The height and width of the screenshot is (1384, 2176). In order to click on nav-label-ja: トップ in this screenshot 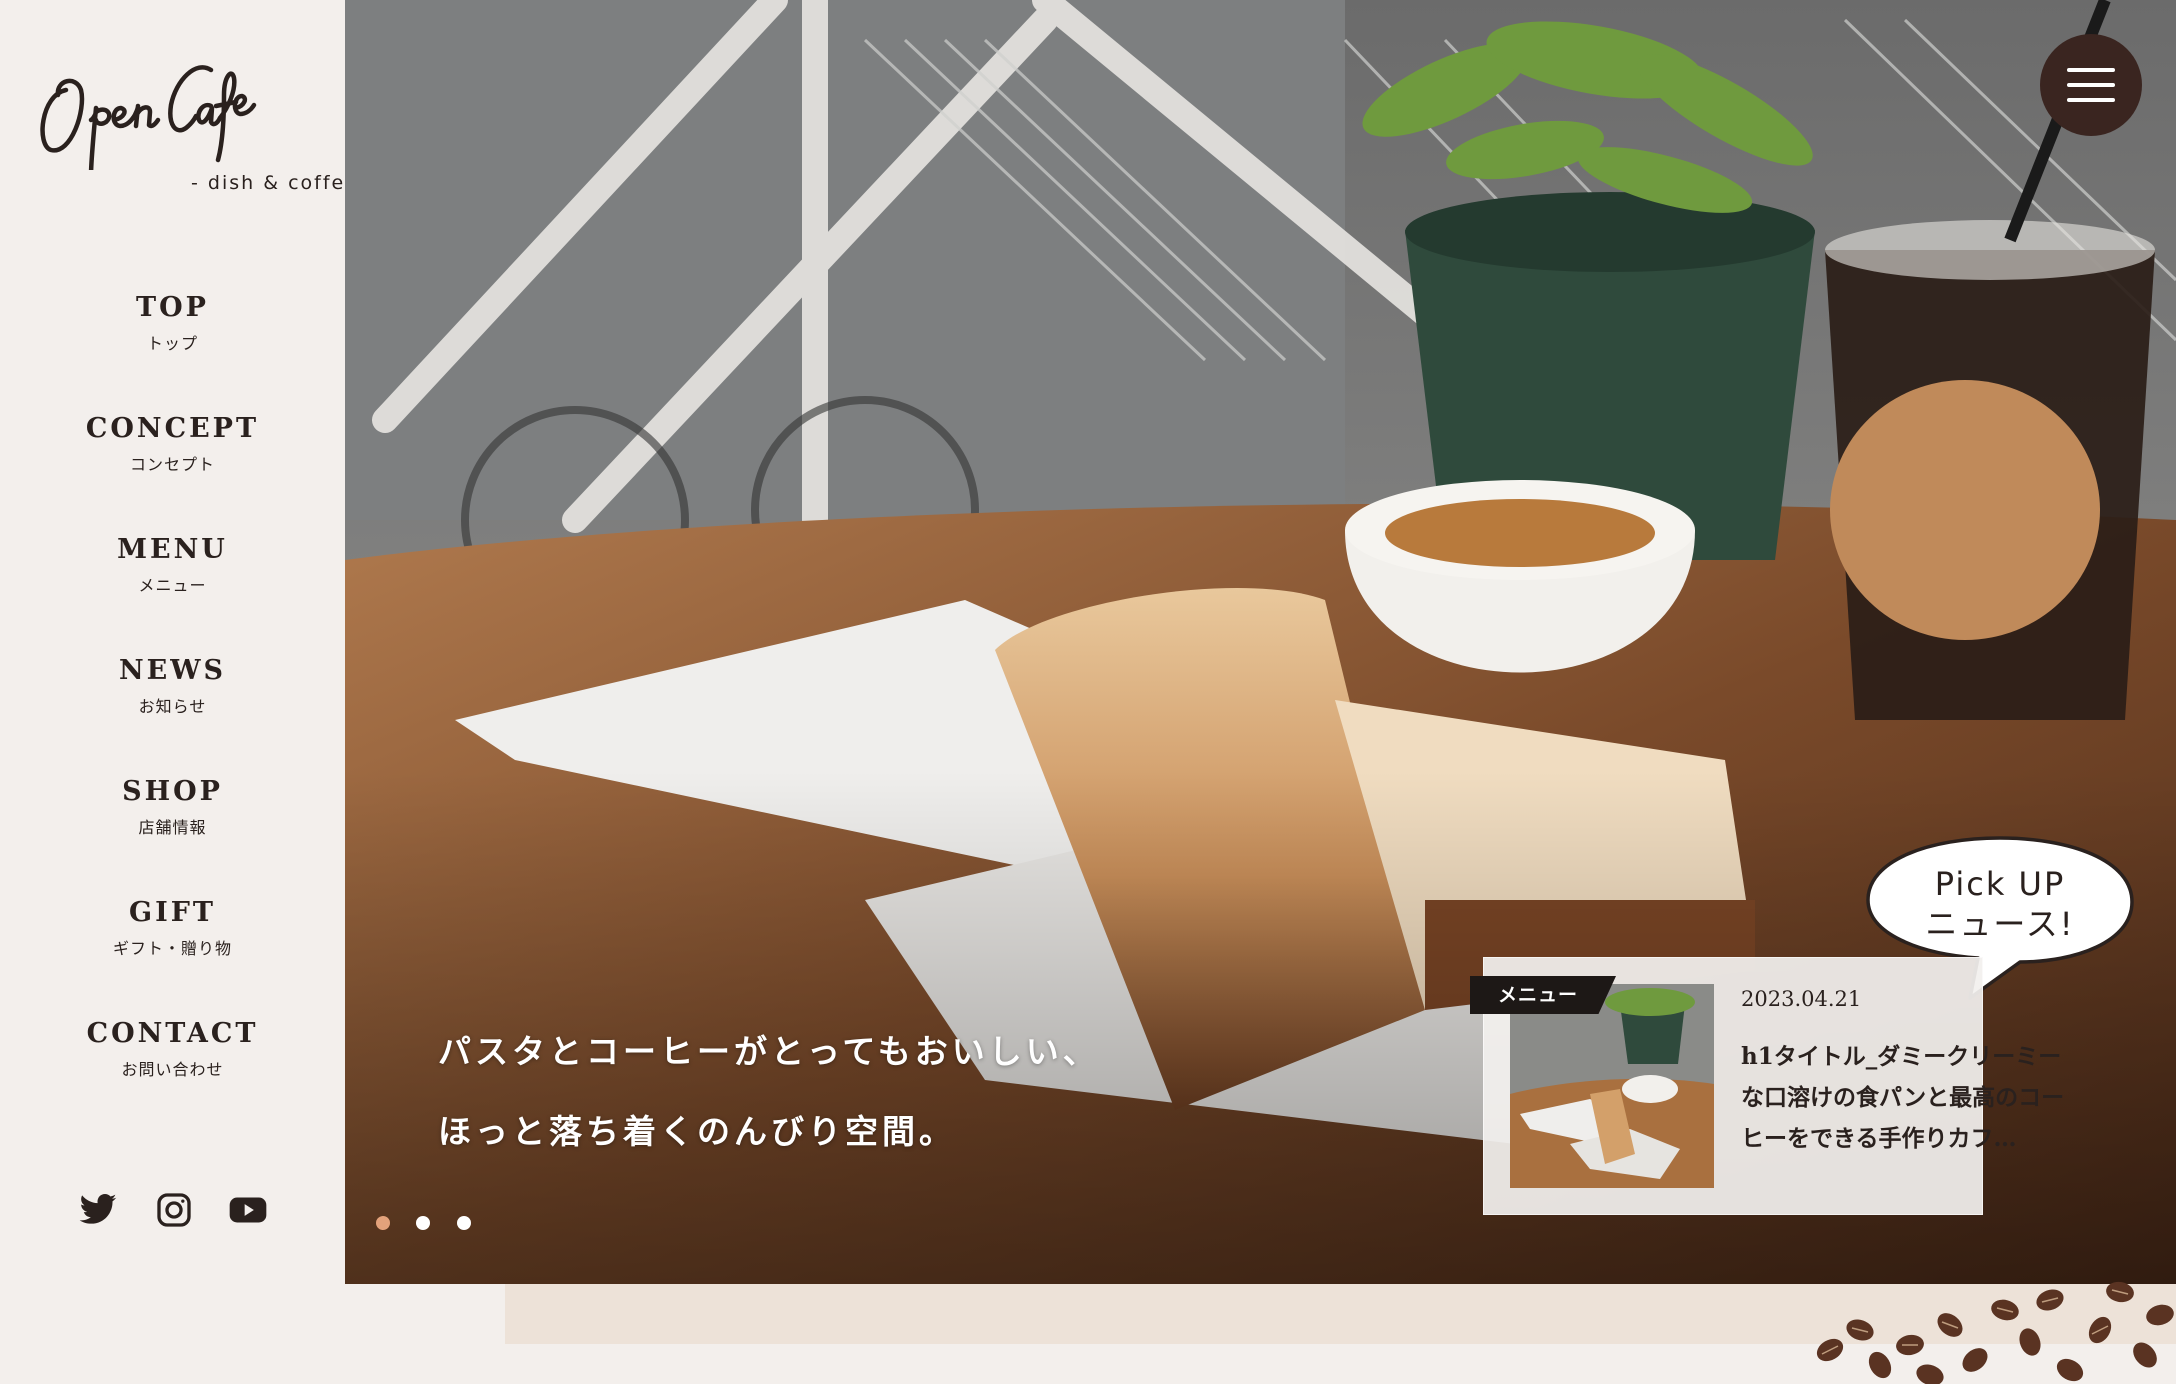, I will do `click(172, 343)`.